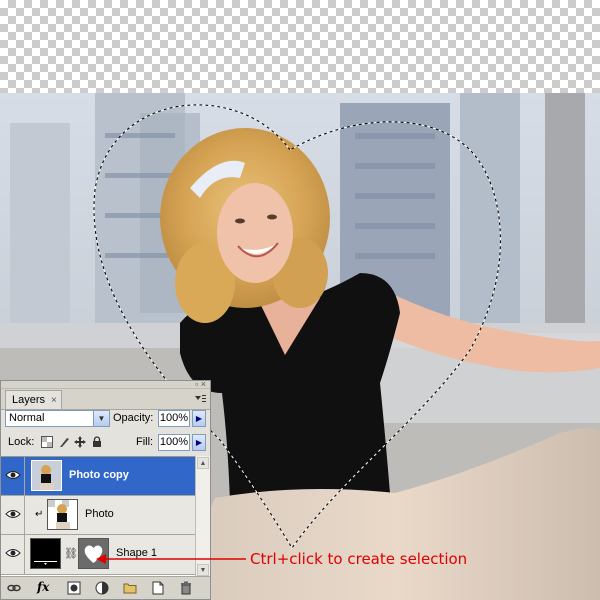 This screenshot has height=600, width=600. Describe the element at coordinates (359, 559) in the screenshot. I see `annotation-text: Ctrl+click to create selection` at that location.